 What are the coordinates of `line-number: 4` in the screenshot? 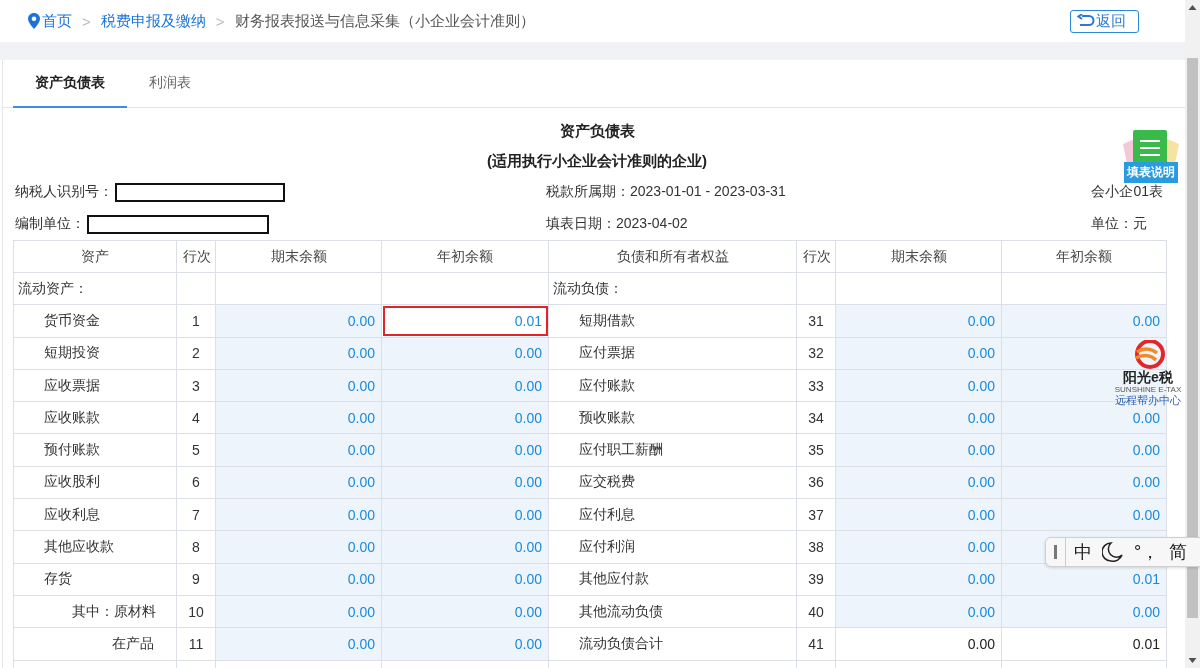 It's located at (196, 417).